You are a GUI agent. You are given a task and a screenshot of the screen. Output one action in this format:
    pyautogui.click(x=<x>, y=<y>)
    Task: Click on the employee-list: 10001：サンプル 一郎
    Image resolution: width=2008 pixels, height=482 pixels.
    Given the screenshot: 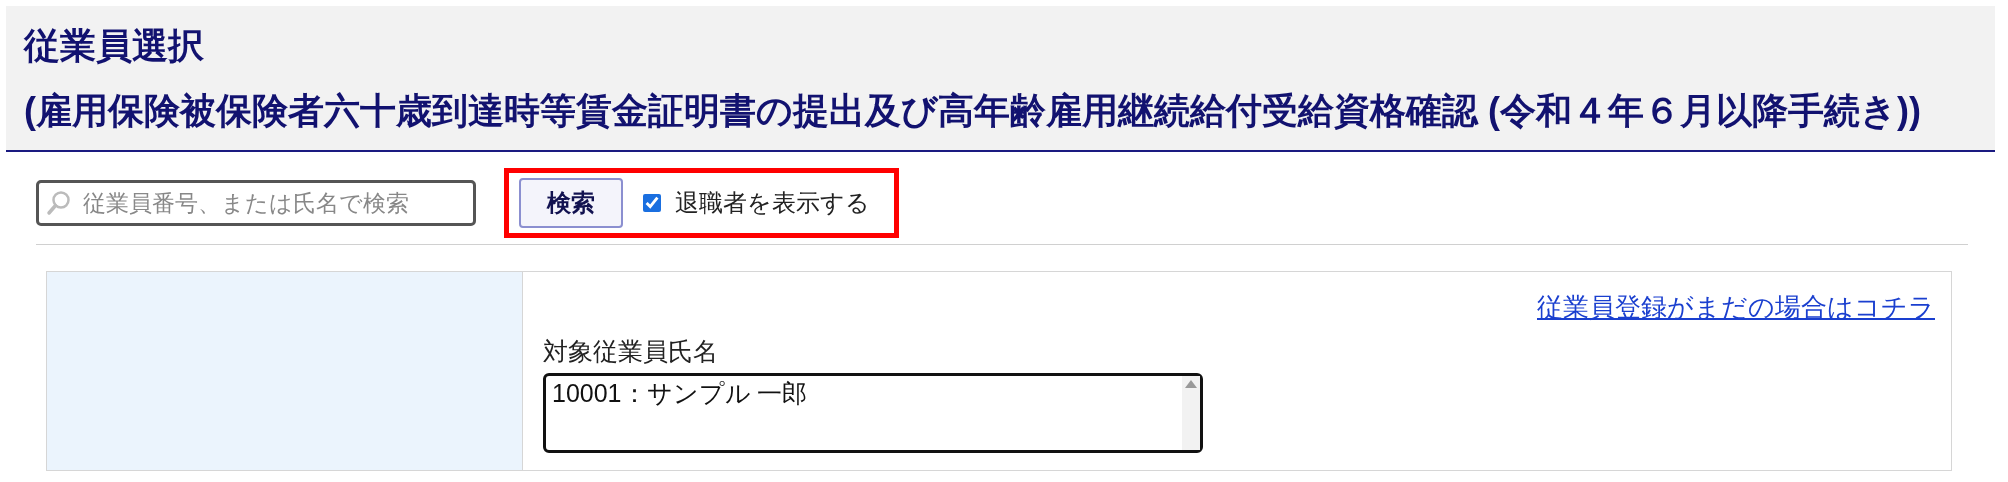 What is the action you would take?
    pyautogui.click(x=873, y=412)
    